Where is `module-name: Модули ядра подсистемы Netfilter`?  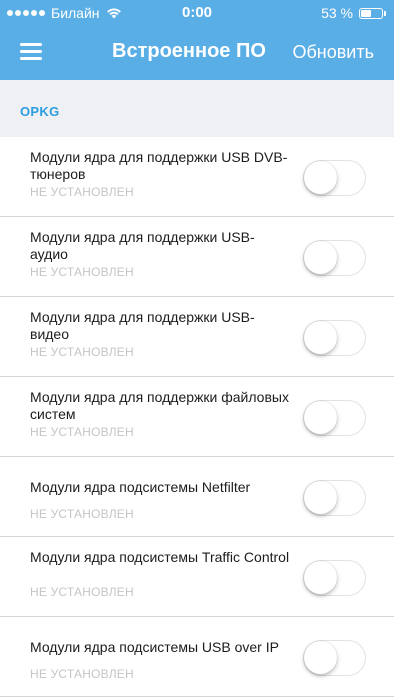 module-name: Модули ядра подсистемы Netfilter is located at coordinates (140, 487).